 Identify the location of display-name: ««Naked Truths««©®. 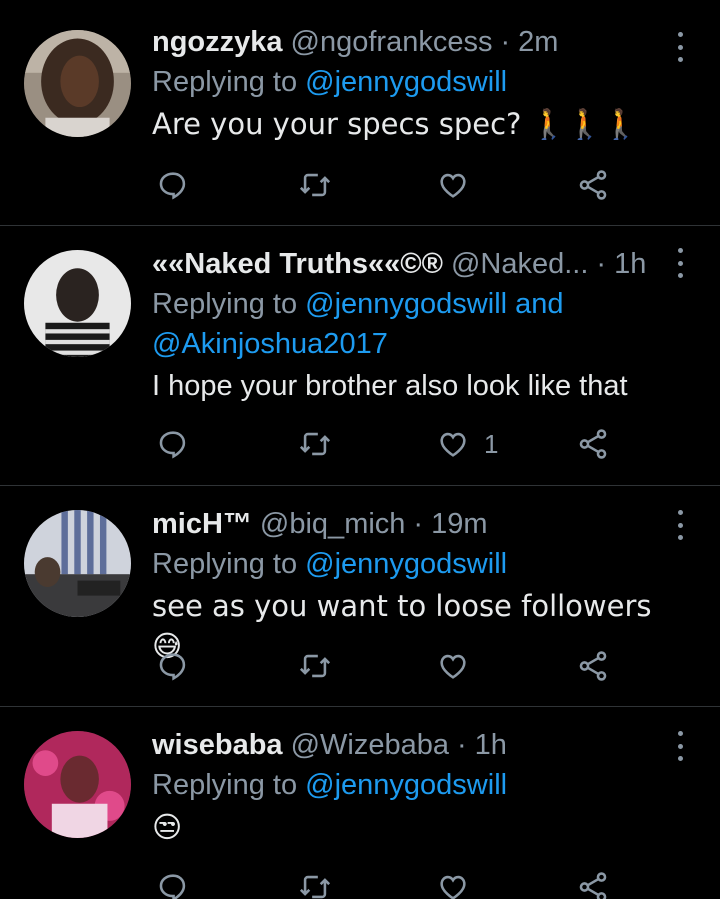
(297, 264).